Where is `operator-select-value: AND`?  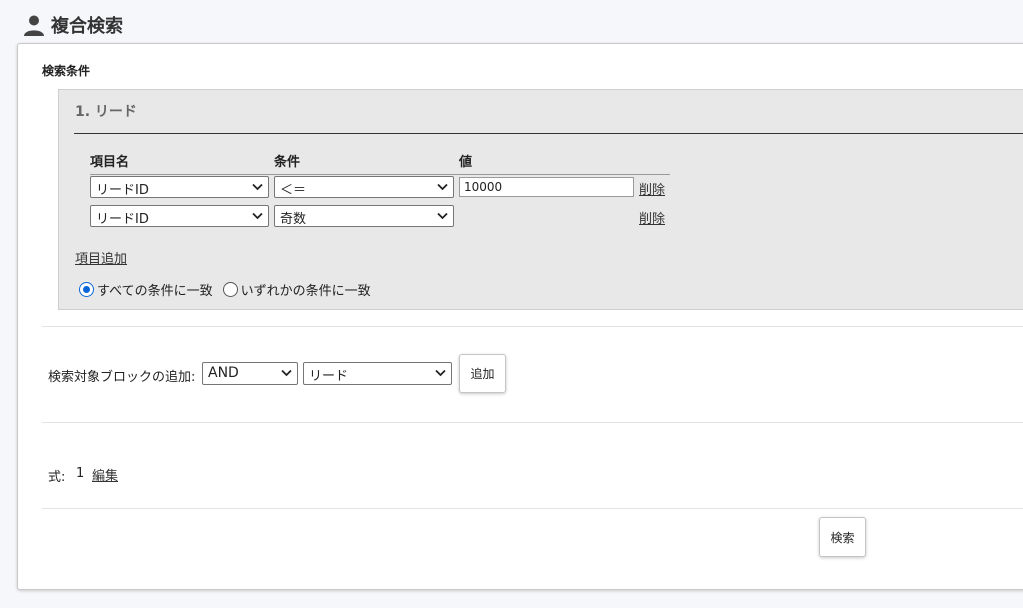 operator-select-value: AND is located at coordinates (223, 373).